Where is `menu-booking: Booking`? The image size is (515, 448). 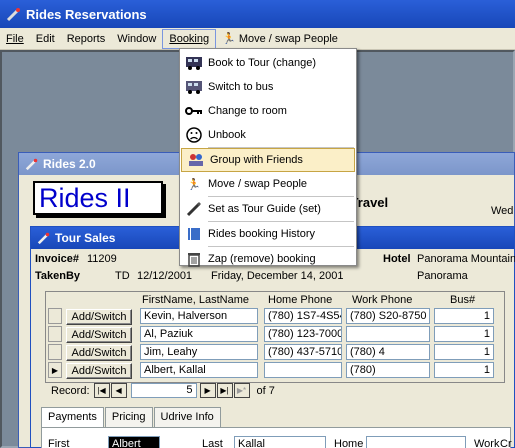
menu-booking: Booking is located at coordinates (189, 38).